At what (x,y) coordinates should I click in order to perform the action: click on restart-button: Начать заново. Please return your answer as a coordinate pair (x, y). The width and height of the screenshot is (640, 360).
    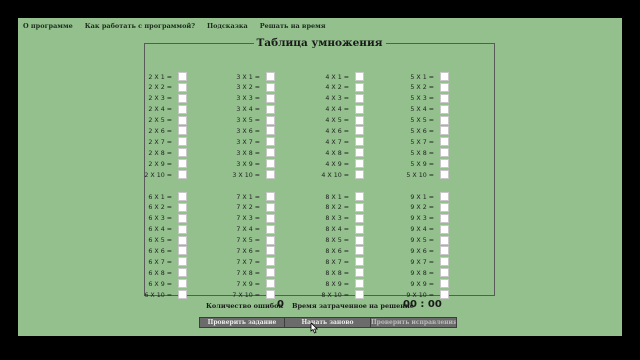
    Looking at the image, I should click on (328, 322).